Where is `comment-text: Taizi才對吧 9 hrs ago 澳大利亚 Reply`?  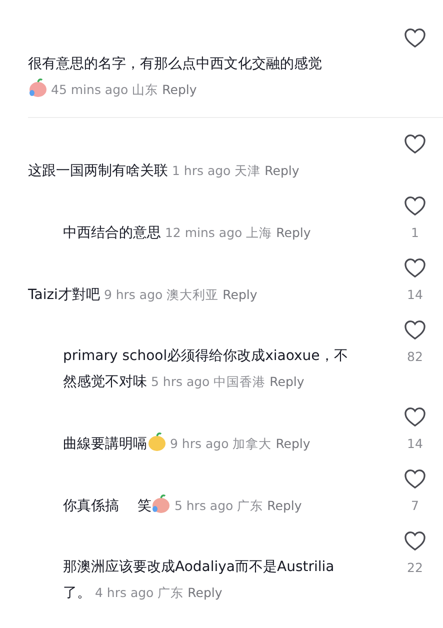 comment-text: Taizi才對吧 9 hrs ago 澳大利亚 Reply is located at coordinates (143, 295).